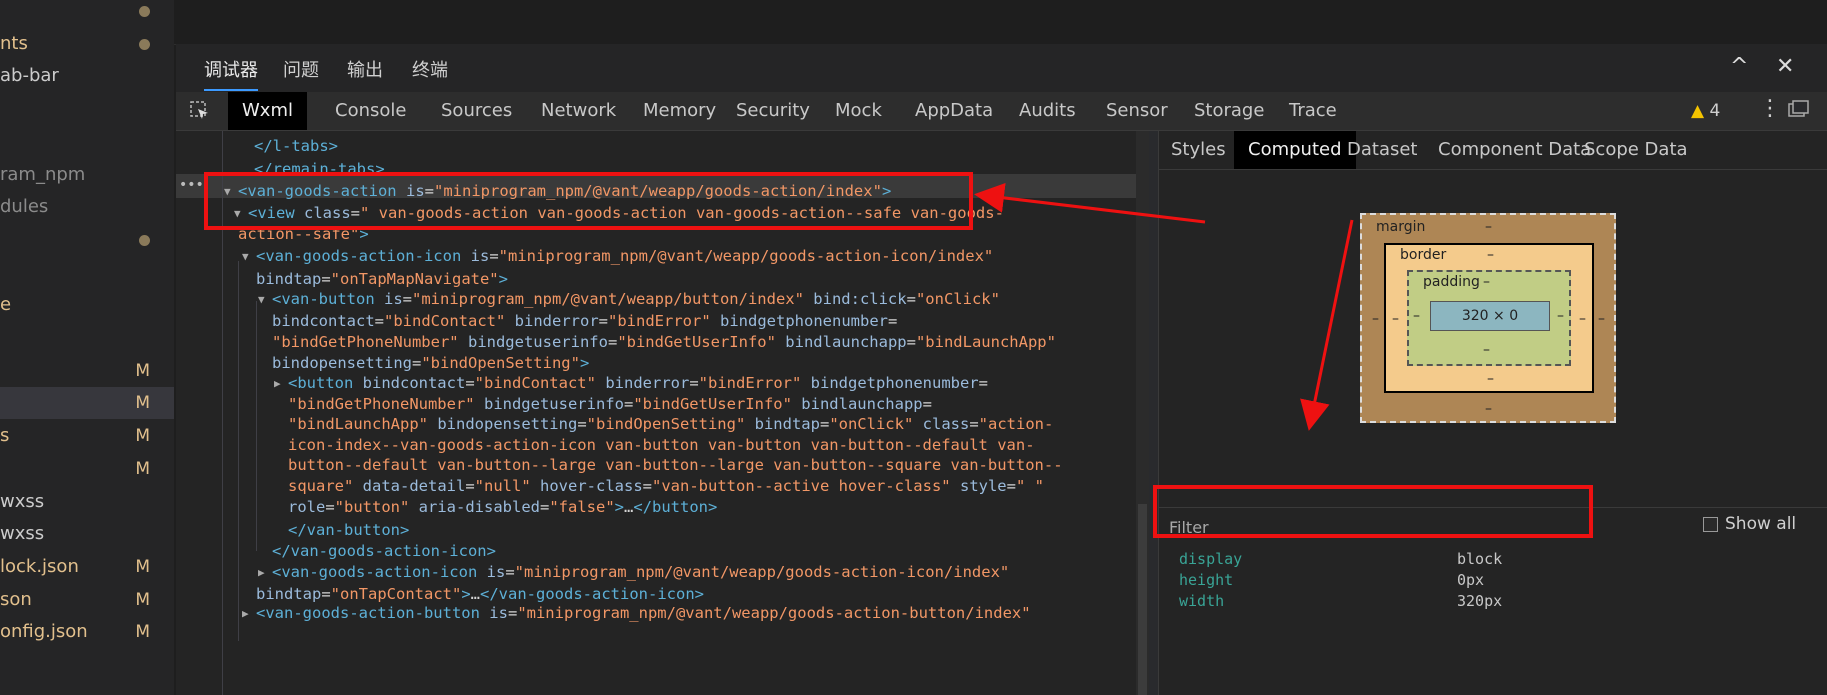  I want to click on collapse-panel-icon: ^, so click(1739, 66).